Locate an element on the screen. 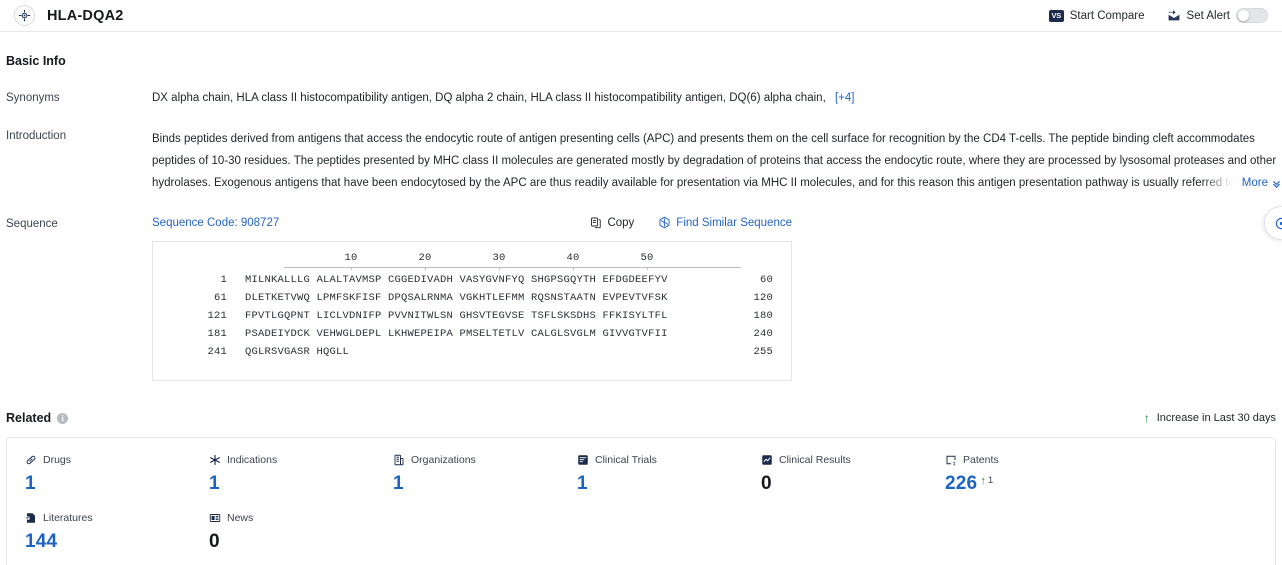 This screenshot has height=565, width=1282. clinical-result-icon is located at coordinates (767, 460).